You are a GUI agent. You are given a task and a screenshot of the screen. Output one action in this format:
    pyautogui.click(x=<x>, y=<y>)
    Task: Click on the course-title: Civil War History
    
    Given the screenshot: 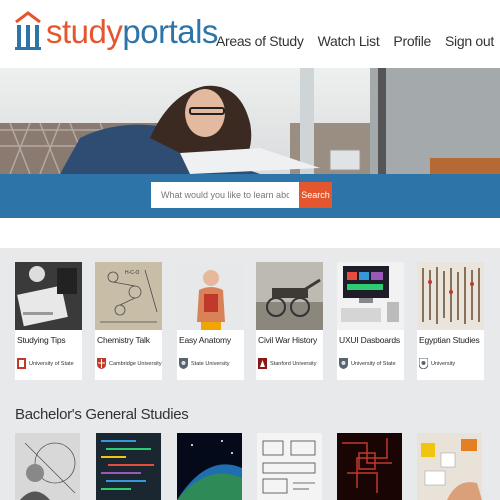 What is the action you would take?
    pyautogui.click(x=288, y=340)
    